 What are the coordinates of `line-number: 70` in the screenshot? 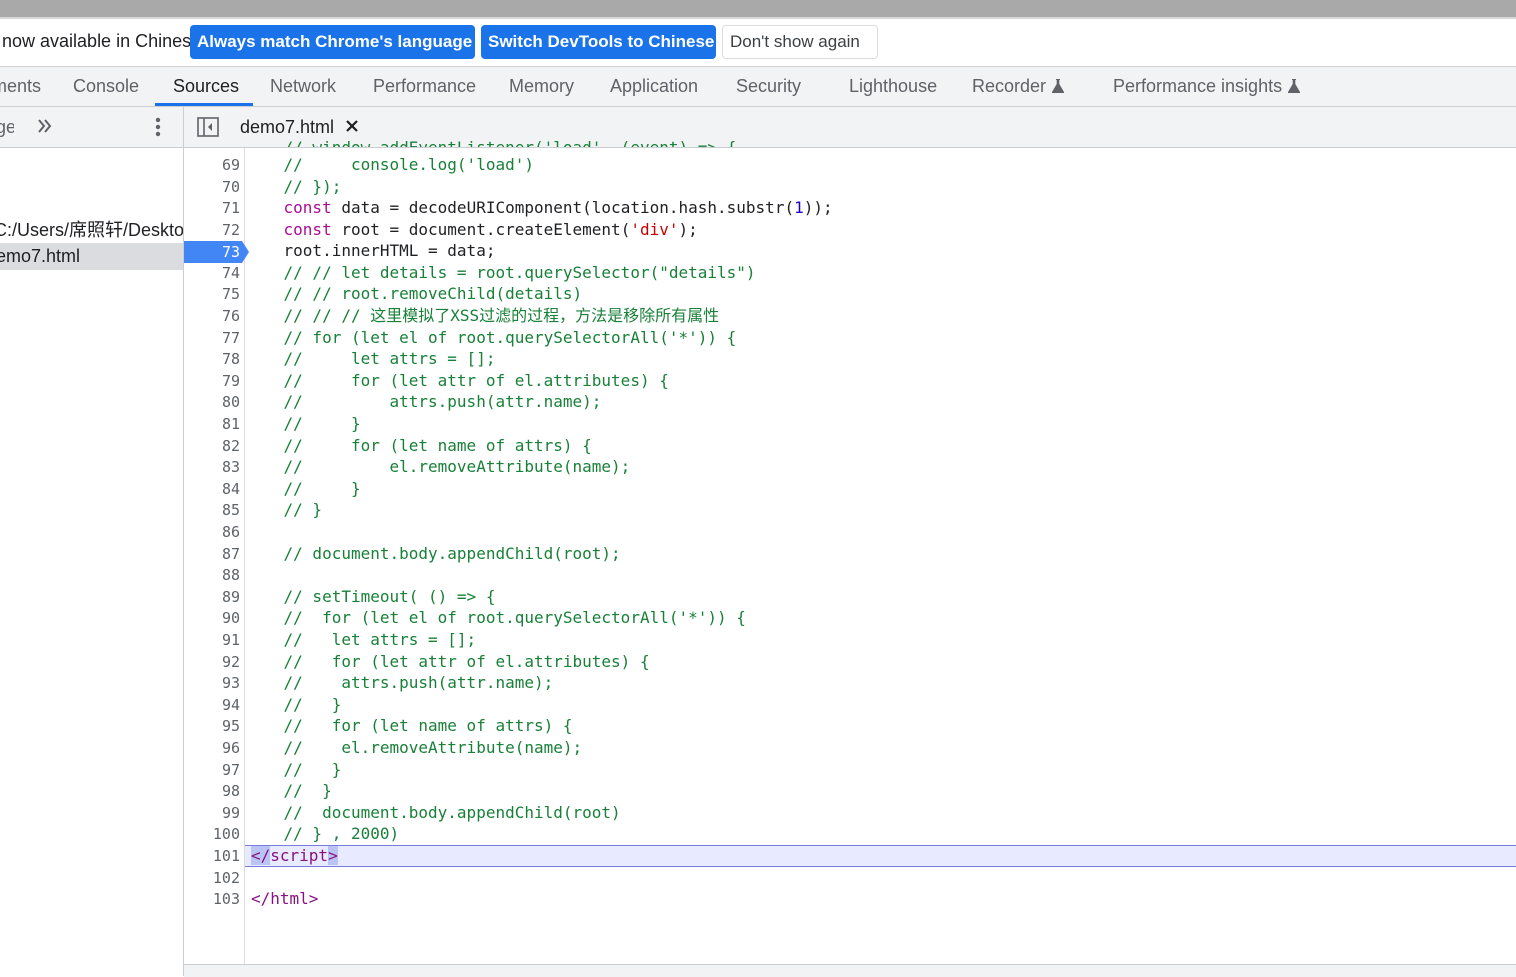 It's located at (212, 187).